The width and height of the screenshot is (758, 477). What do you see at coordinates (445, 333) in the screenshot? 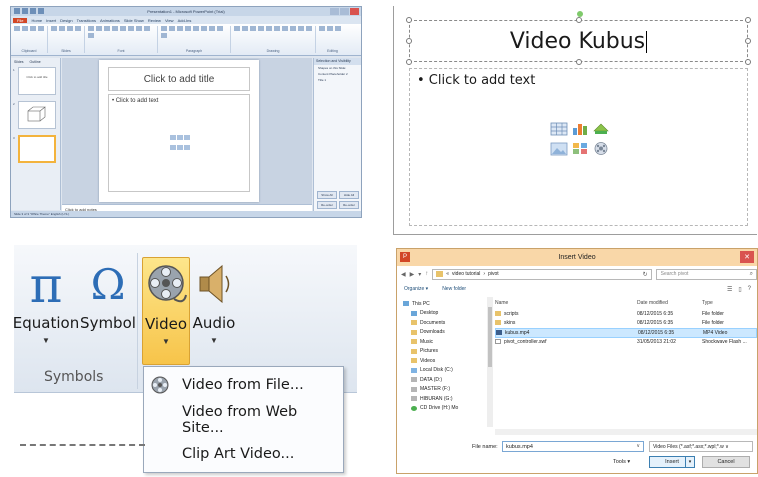
I see `nav-item-downloads: Downloads` at bounding box center [445, 333].